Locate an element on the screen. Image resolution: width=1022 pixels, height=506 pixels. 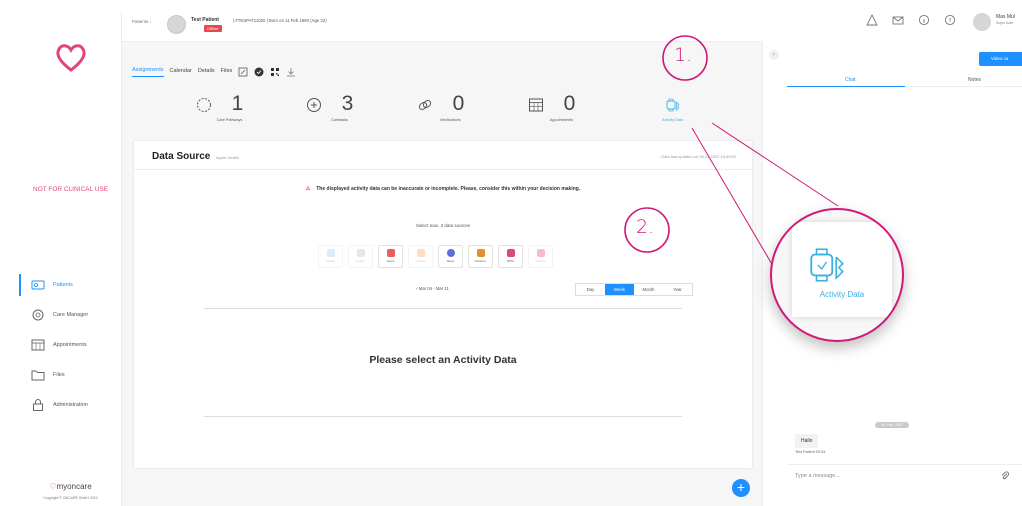
select-hint: Select max. 2 data sources is located at coordinates (443, 225).